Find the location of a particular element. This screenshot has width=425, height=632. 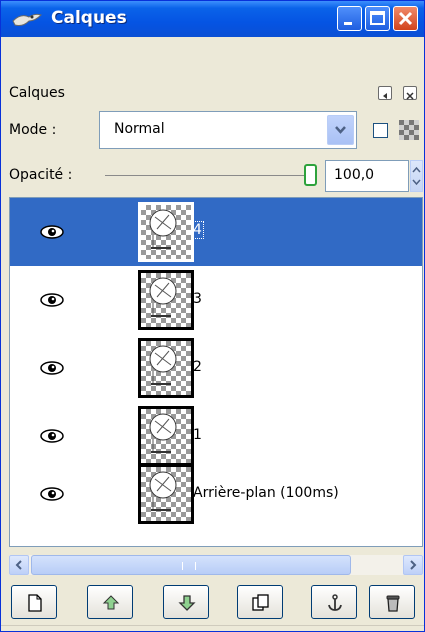

layer-row: 2 is located at coordinates (216, 368).